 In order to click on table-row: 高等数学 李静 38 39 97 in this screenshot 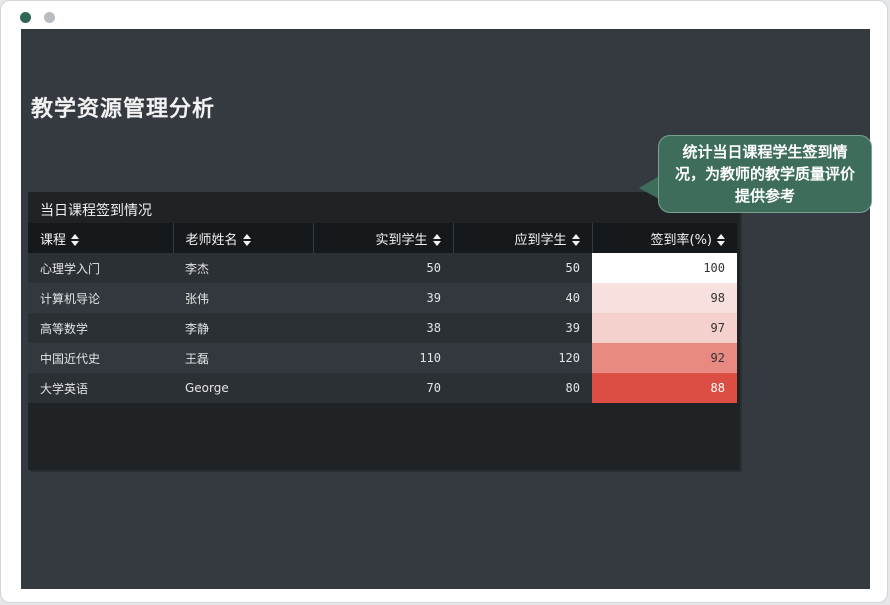, I will do `click(382, 328)`.